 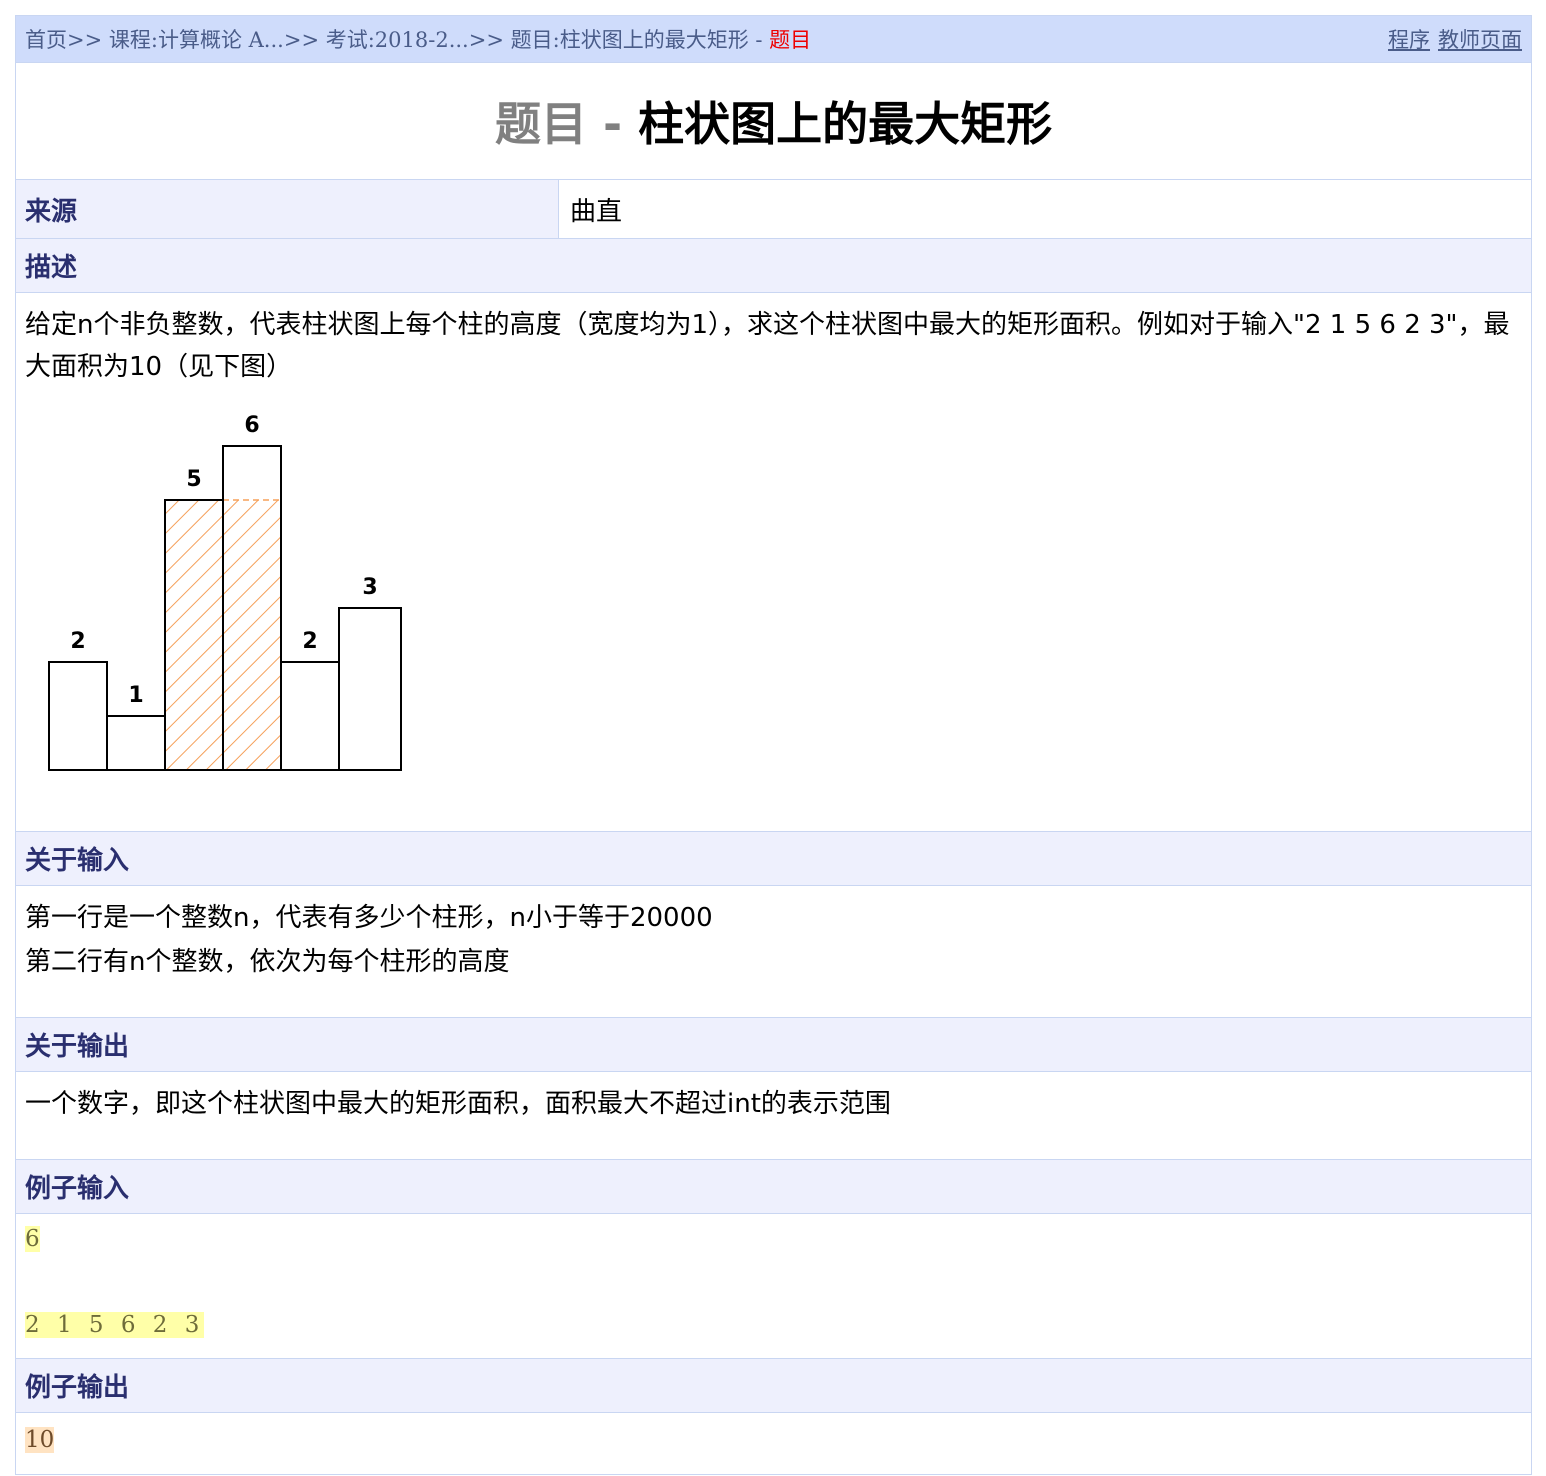 I want to click on teacher-page-link: 教师页面, so click(x=1480, y=40).